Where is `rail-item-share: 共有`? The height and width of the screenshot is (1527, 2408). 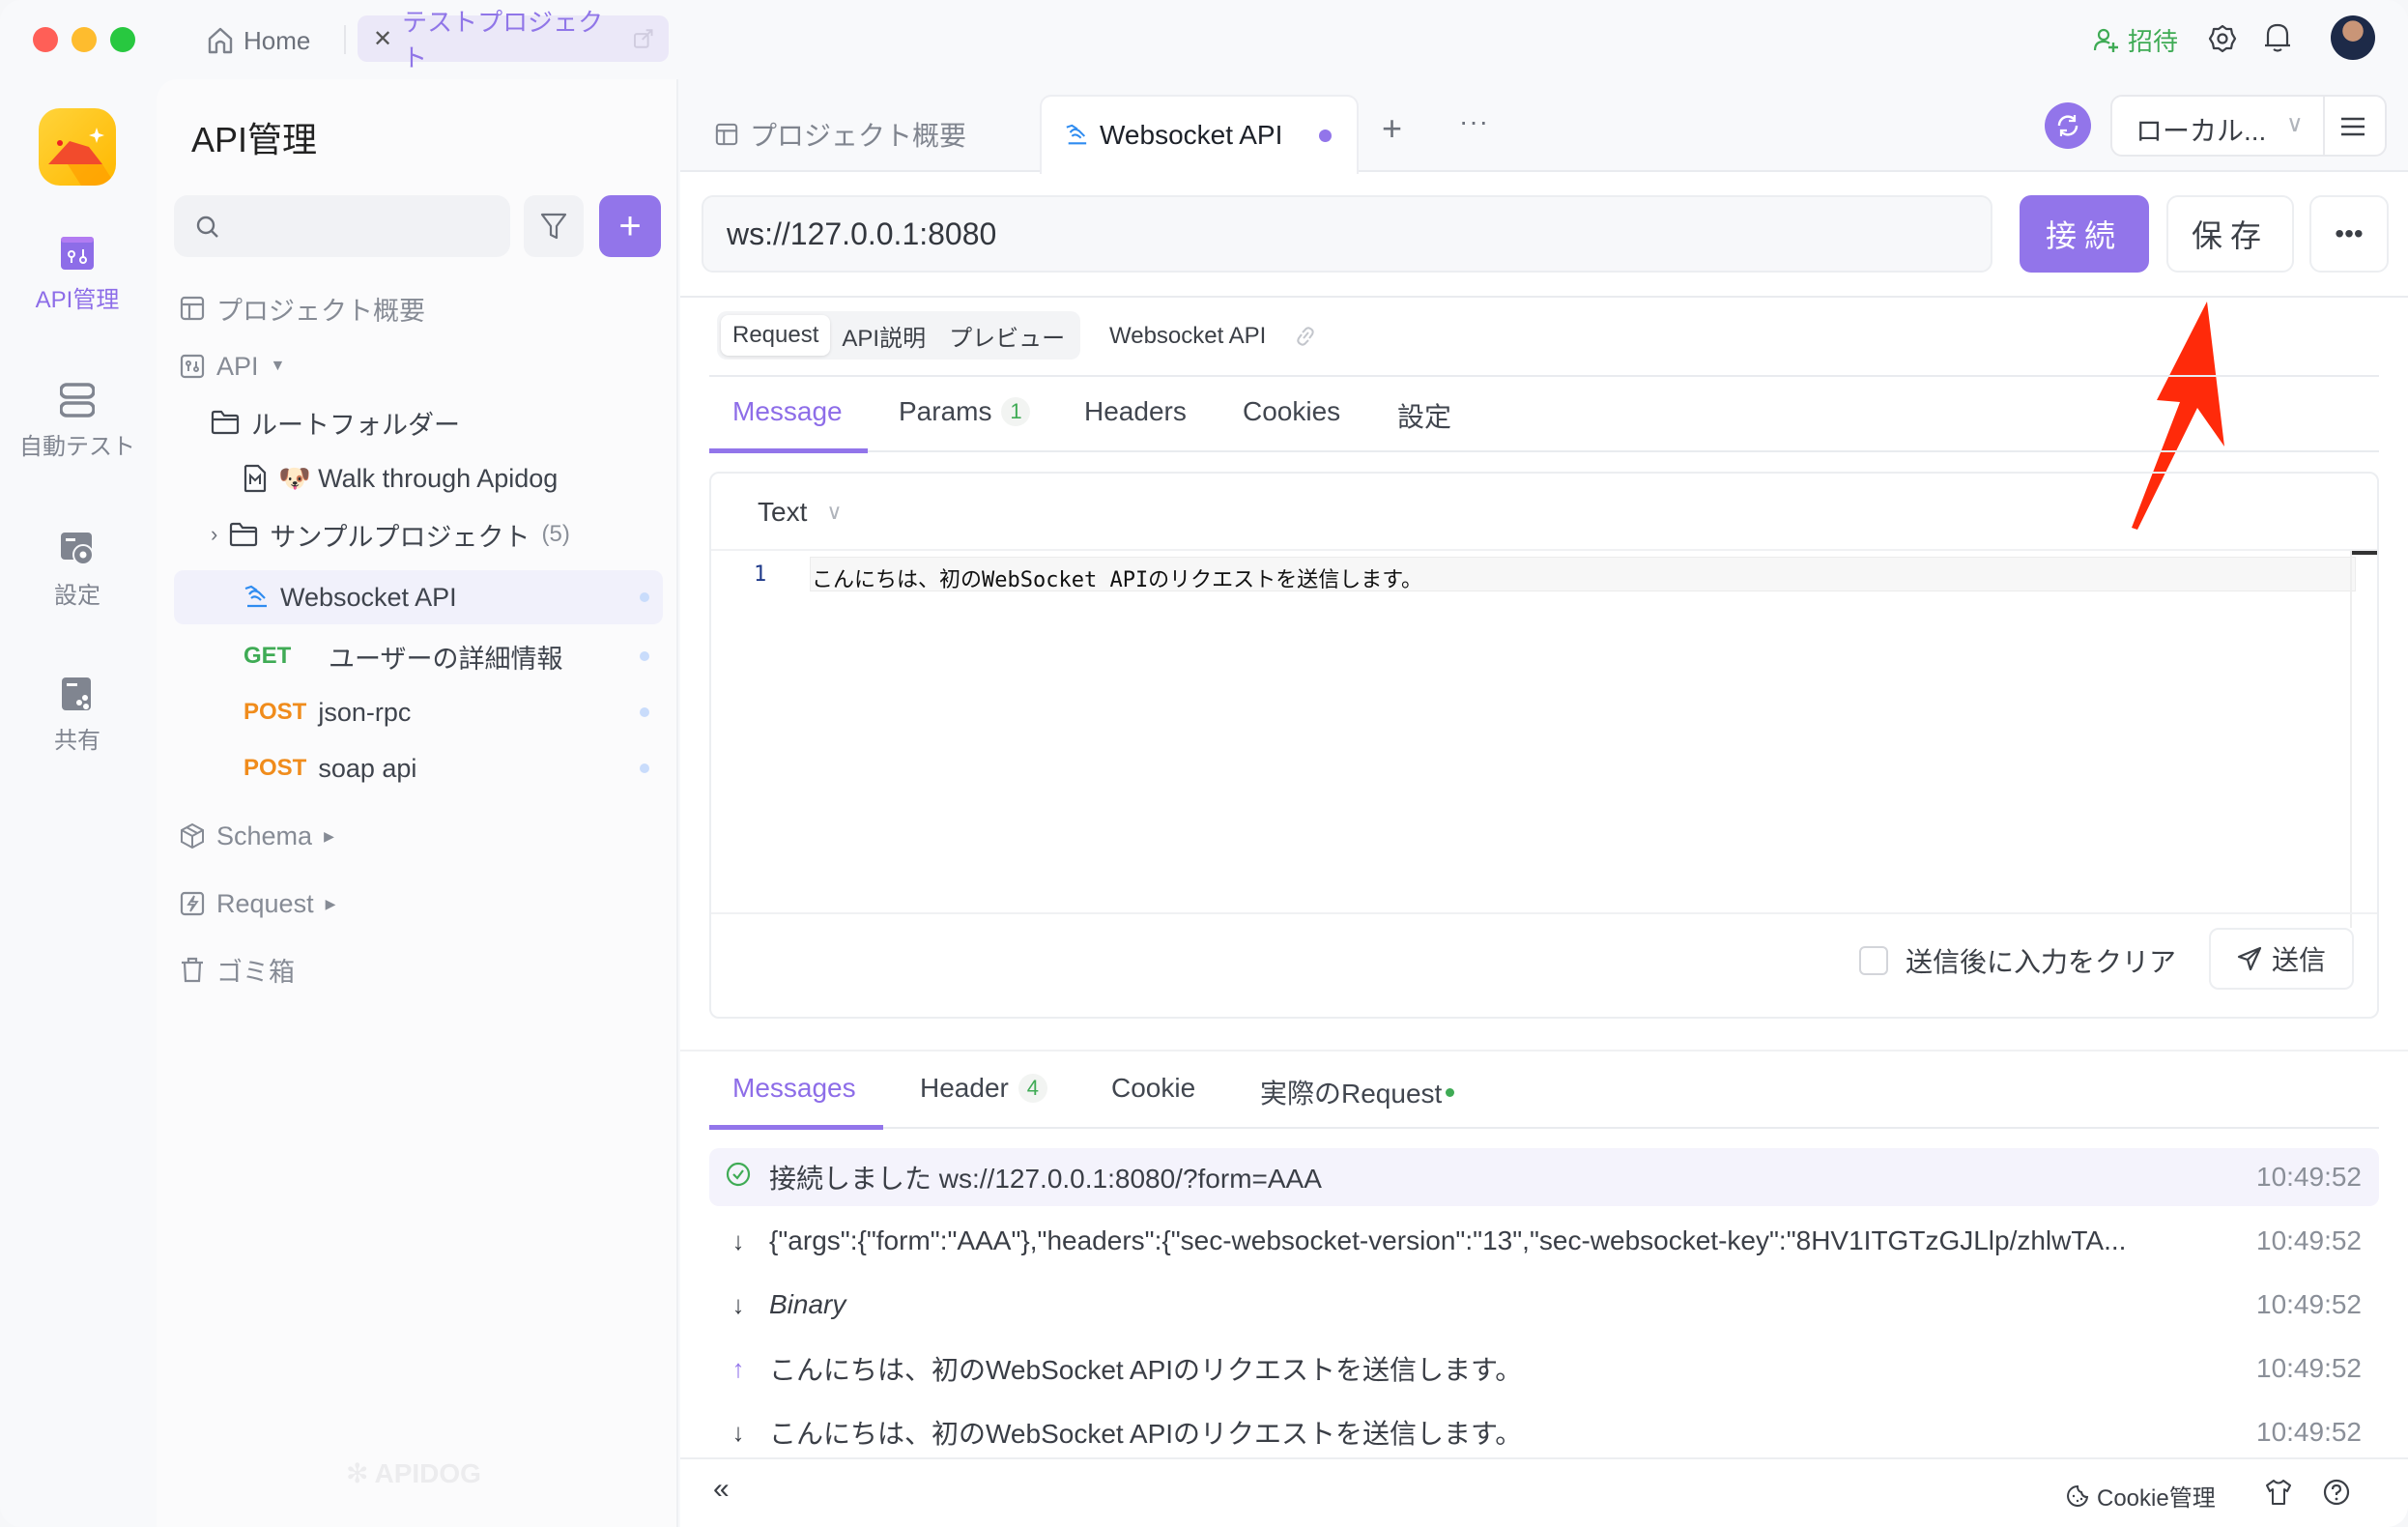 rail-item-share: 共有 is located at coordinates (78, 716).